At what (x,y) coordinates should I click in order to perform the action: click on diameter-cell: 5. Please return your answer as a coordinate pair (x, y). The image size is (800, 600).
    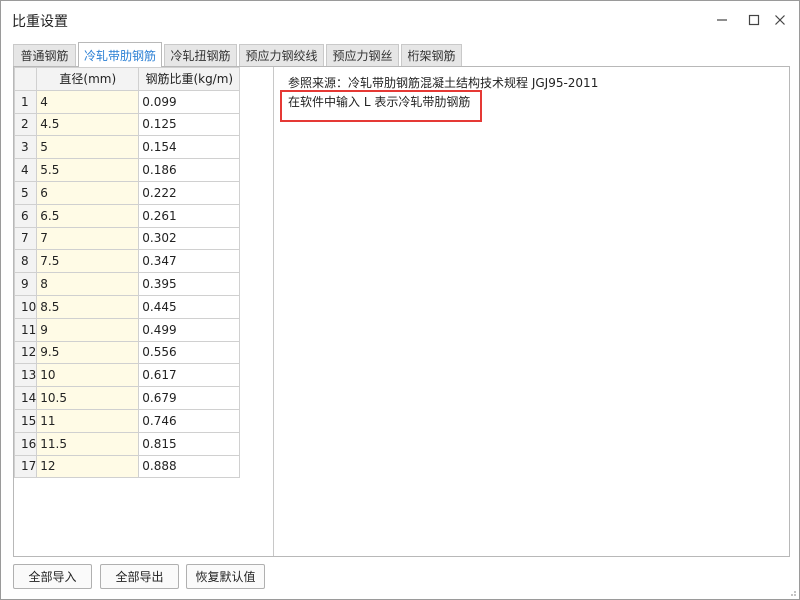
    Looking at the image, I should click on (88, 147).